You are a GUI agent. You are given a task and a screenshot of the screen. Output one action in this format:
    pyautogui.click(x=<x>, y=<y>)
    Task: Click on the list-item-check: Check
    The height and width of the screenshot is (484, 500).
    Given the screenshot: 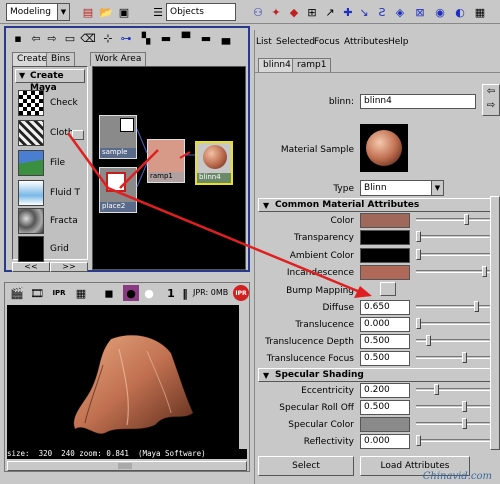 What is the action you would take?
    pyautogui.click(x=49, y=103)
    